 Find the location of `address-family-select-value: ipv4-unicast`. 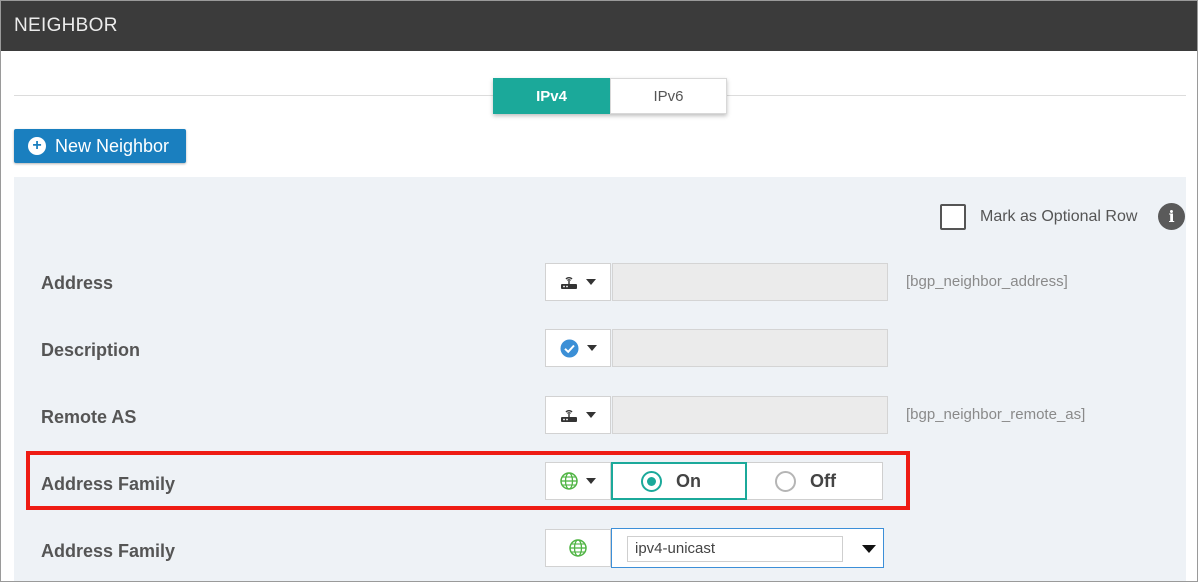

address-family-select-value: ipv4-unicast is located at coordinates (735, 549).